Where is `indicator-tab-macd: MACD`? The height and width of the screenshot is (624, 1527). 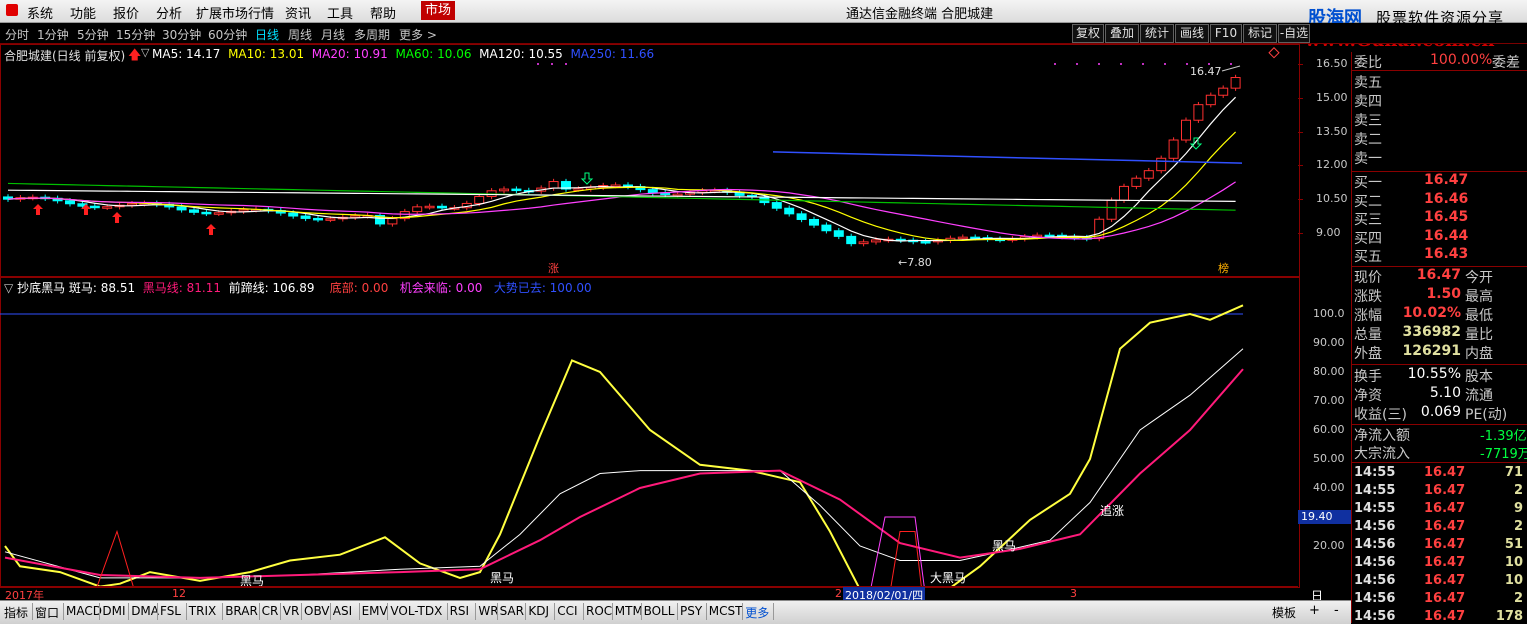
indicator-tab-macd: MACD is located at coordinates (84, 611).